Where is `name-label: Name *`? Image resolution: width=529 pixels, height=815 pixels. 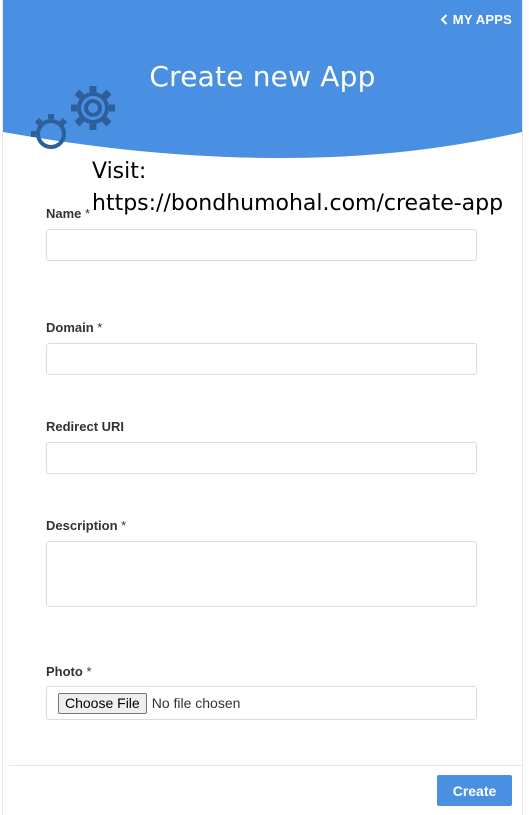
name-label: Name * is located at coordinates (68, 213).